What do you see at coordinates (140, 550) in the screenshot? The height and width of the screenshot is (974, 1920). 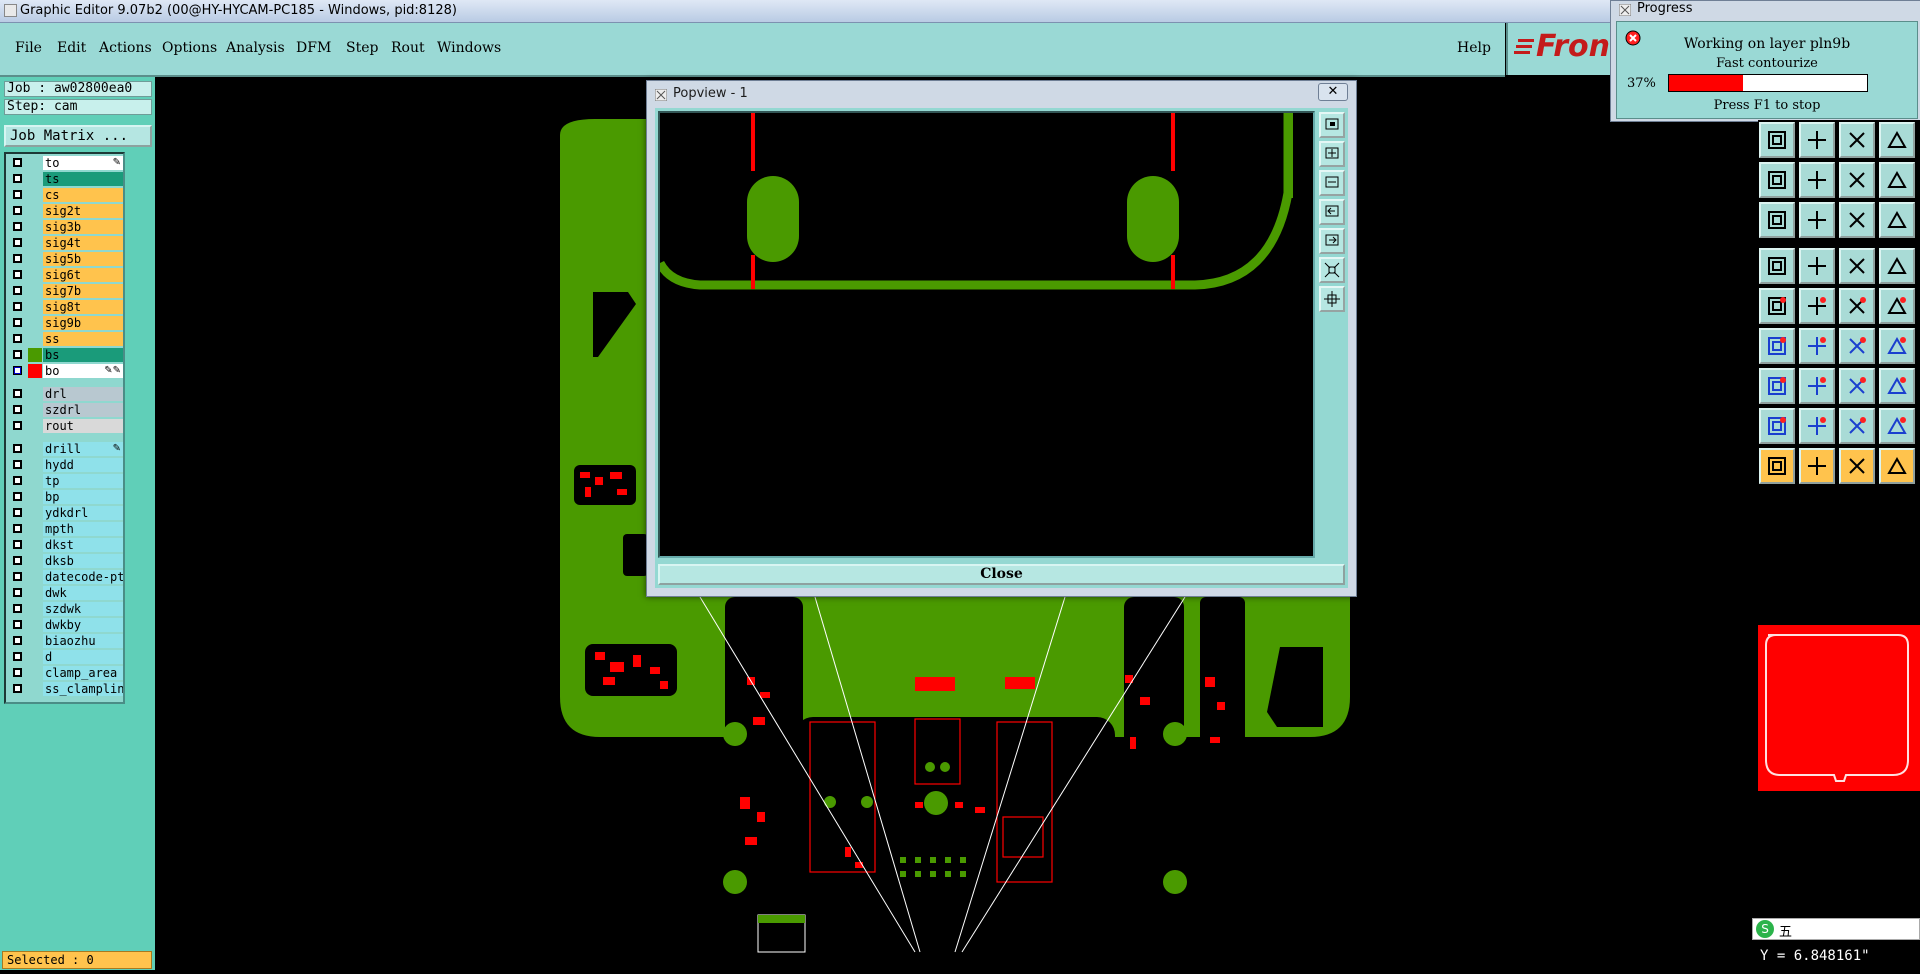 I see `layer-list-scrollbar` at bounding box center [140, 550].